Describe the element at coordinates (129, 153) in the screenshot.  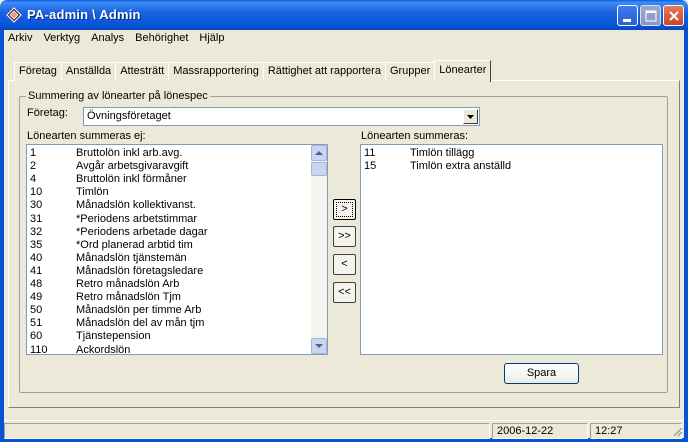
I see `list-item-name: Bruttolön inkl arb.avg.` at that location.